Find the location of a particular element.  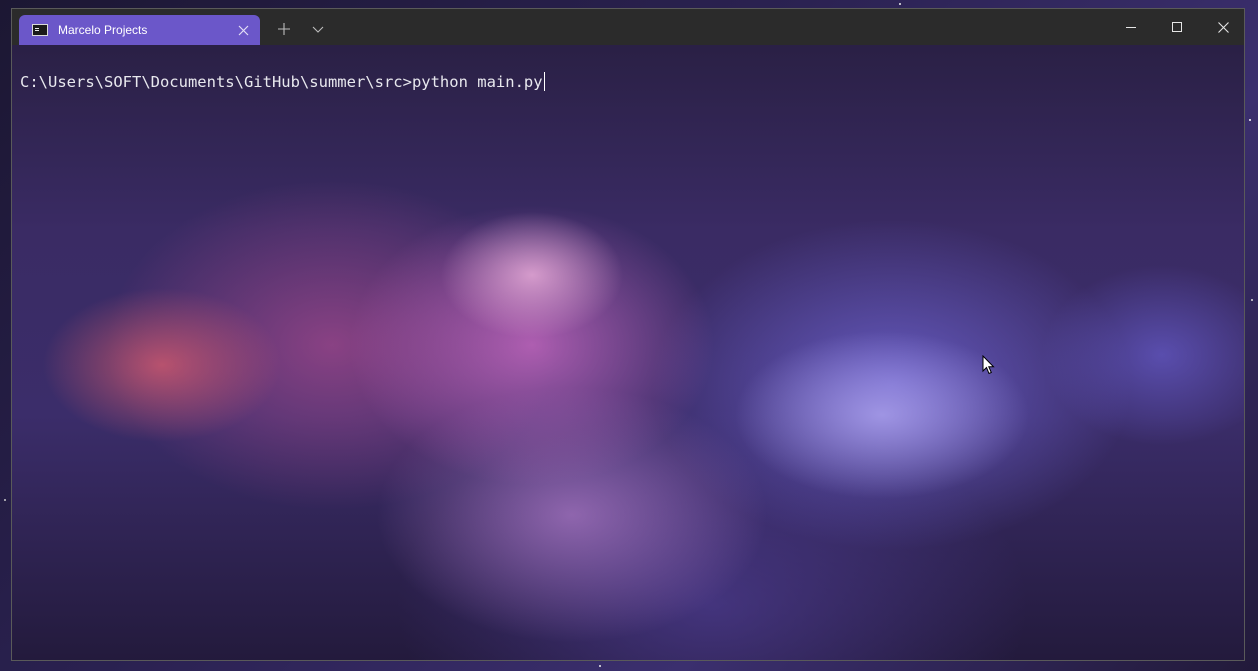

tab-marcelo-projects: Marcelo Projects is located at coordinates (139, 30).